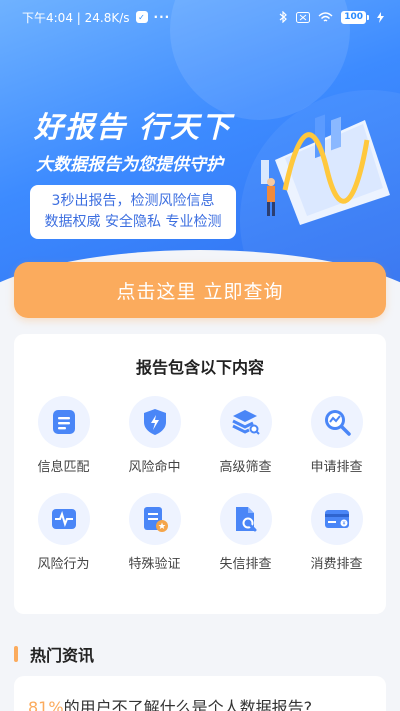 This screenshot has height=711, width=400. Describe the element at coordinates (63, 564) in the screenshot. I see `report-item-label: 风险行为` at that location.